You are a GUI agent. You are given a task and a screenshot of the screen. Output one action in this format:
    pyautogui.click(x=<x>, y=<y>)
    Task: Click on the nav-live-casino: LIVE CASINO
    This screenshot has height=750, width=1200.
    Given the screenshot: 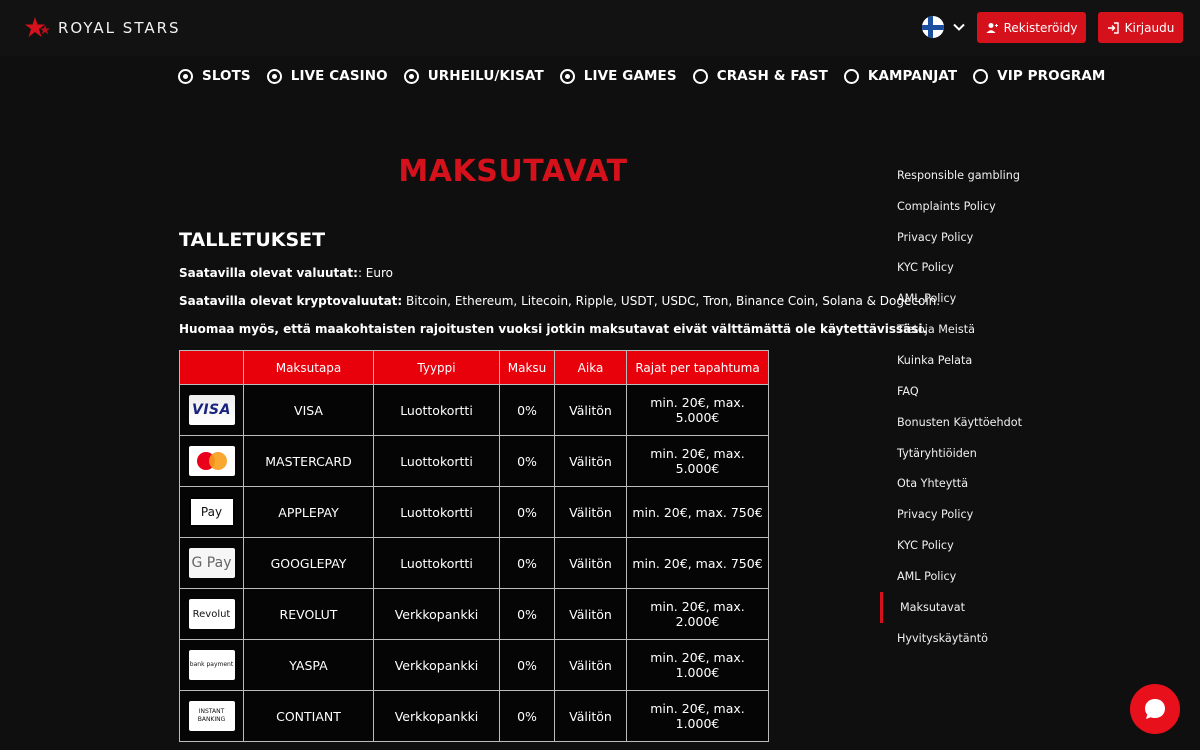 What is the action you would take?
    pyautogui.click(x=327, y=76)
    